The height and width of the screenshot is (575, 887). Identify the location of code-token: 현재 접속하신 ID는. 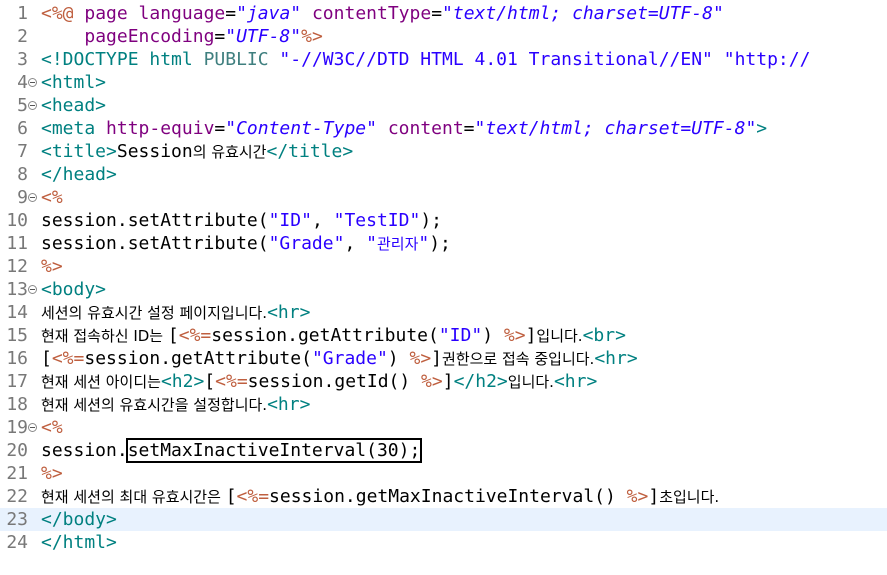
(104, 336).